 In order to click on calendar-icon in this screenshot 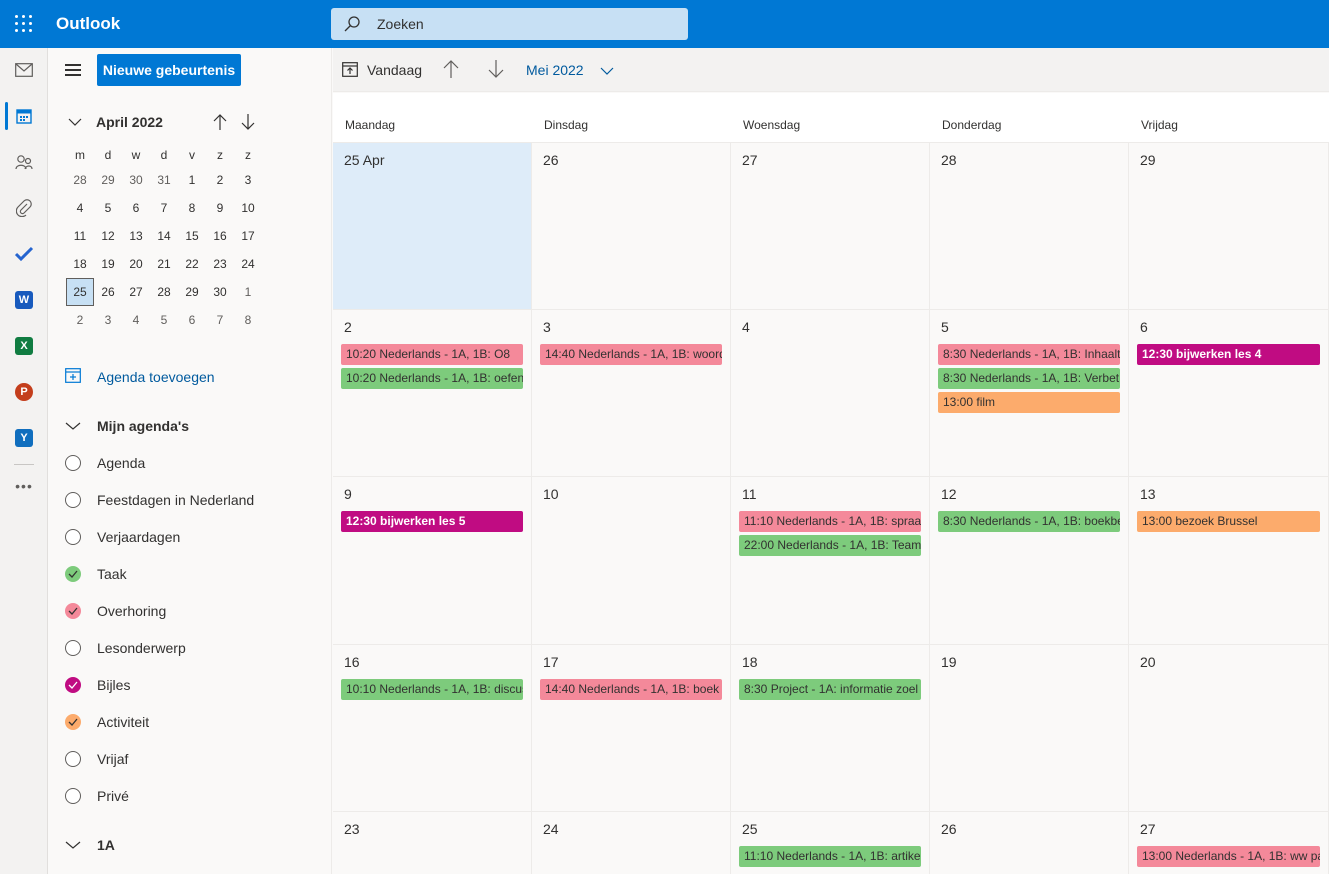, I will do `click(24, 116)`.